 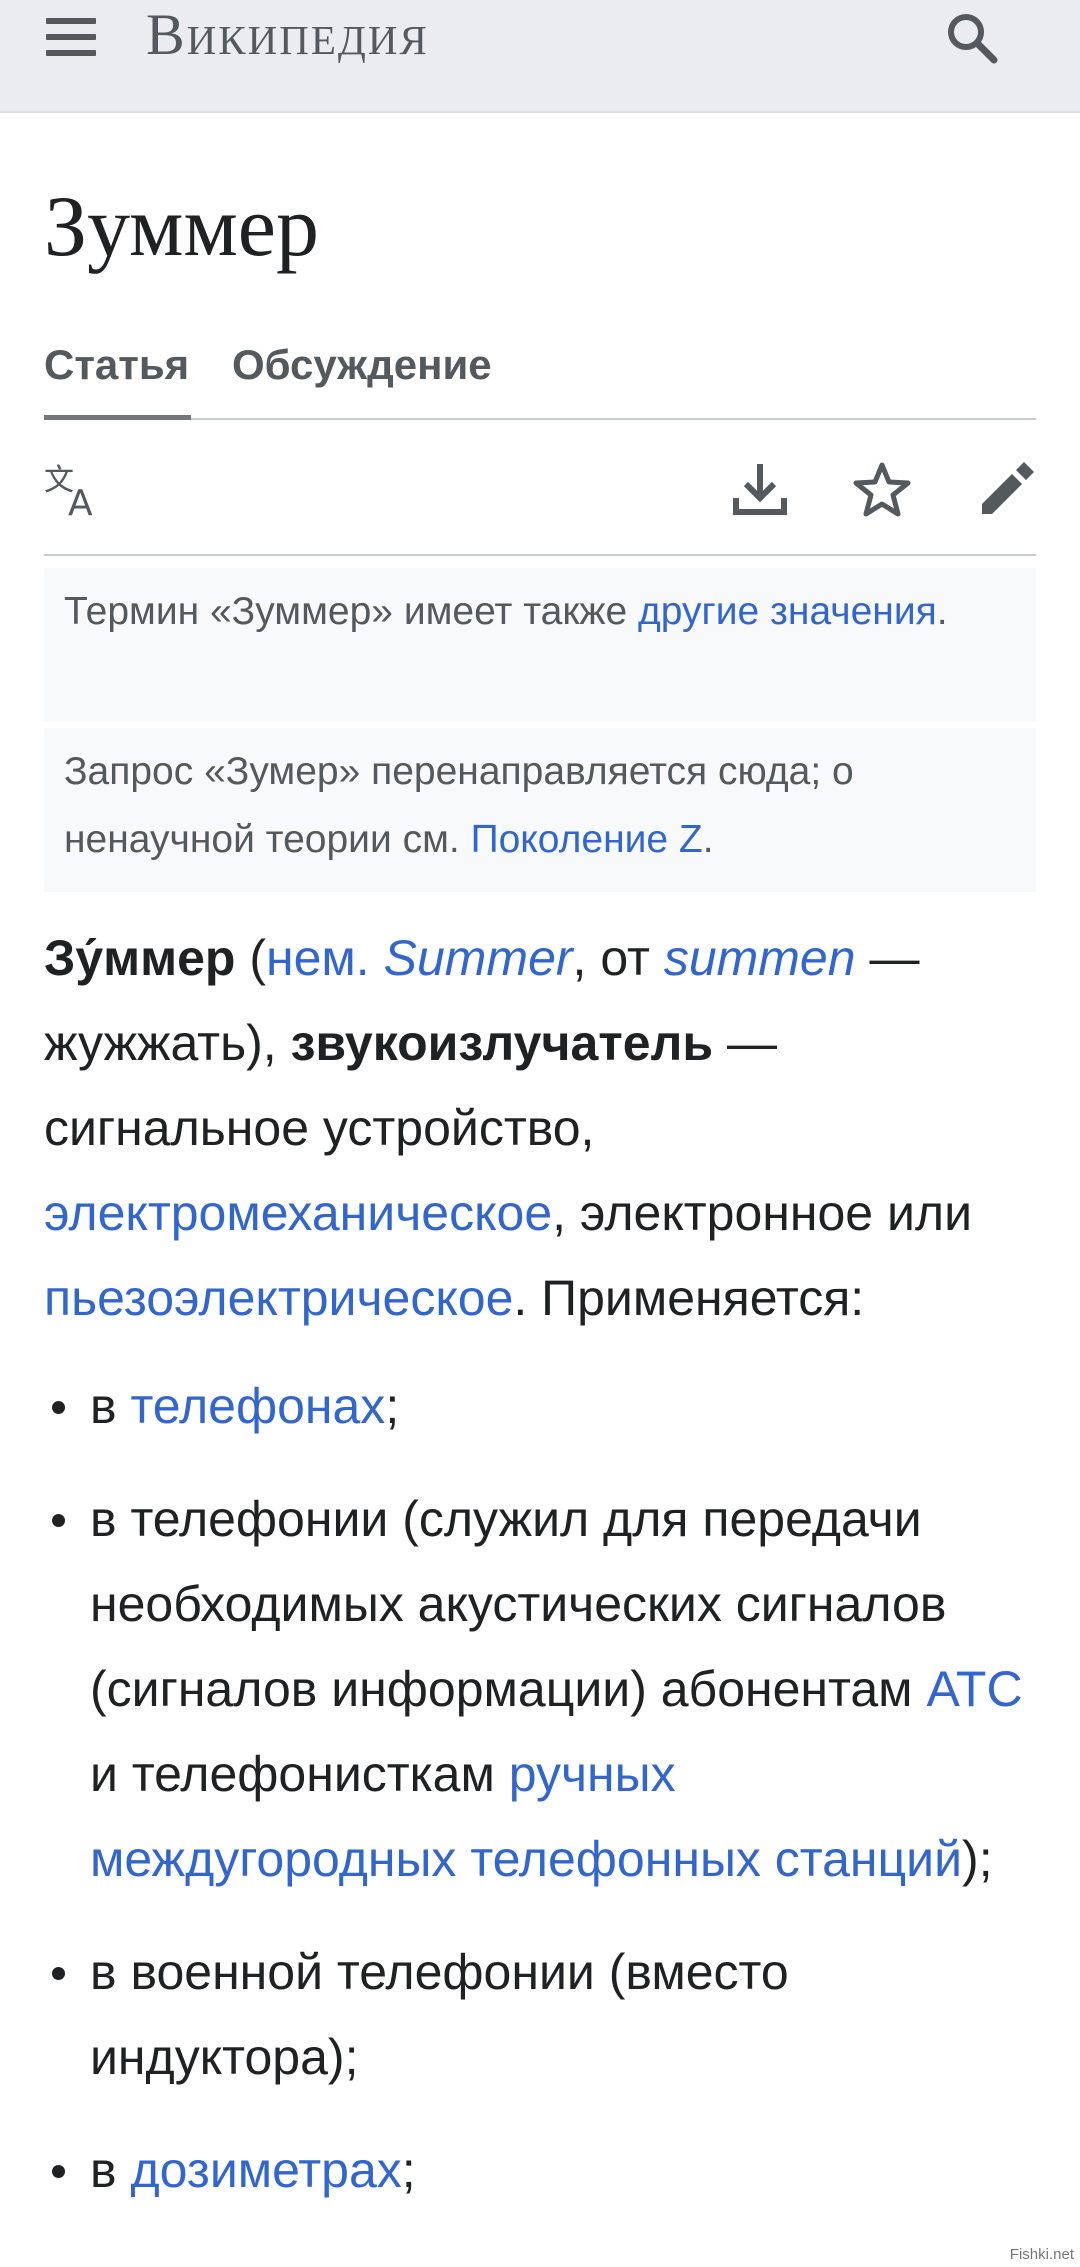 What do you see at coordinates (351, 611) in the screenshot?
I see `hatnote-text: Термин «Зуммер» имеет также` at bounding box center [351, 611].